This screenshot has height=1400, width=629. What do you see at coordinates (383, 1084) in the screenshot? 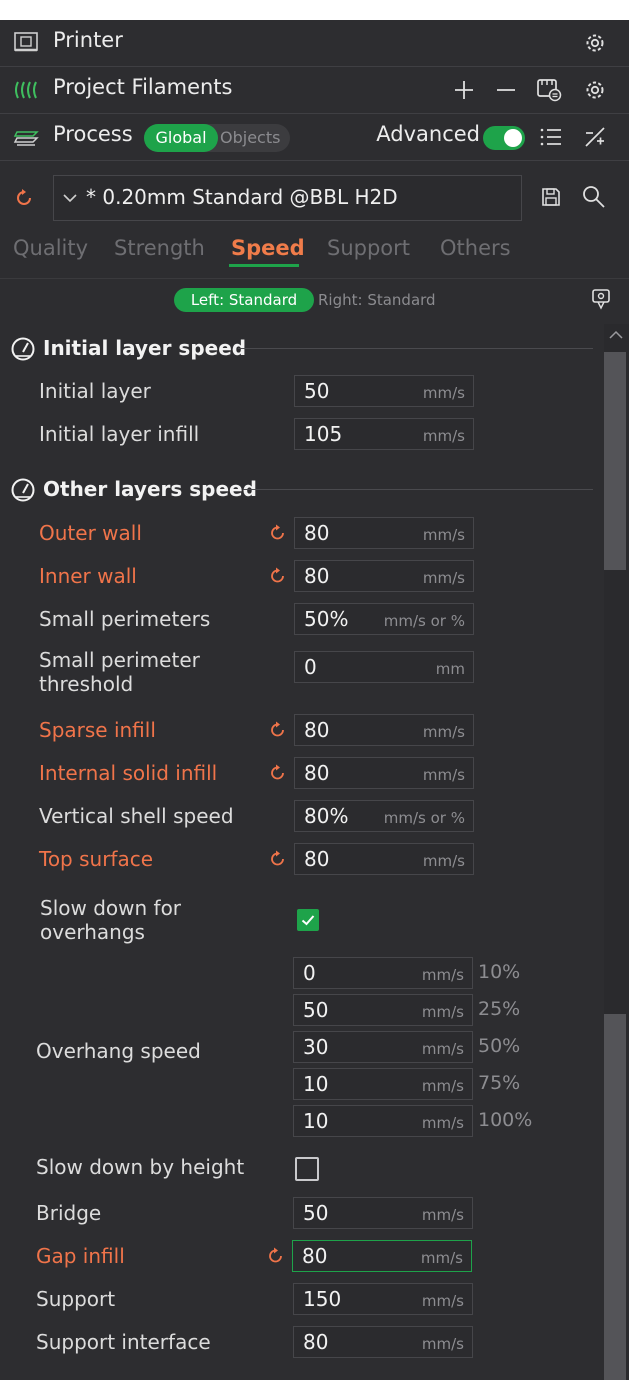
I see `overhang-speed-75-input: 10 mm/s` at bounding box center [383, 1084].